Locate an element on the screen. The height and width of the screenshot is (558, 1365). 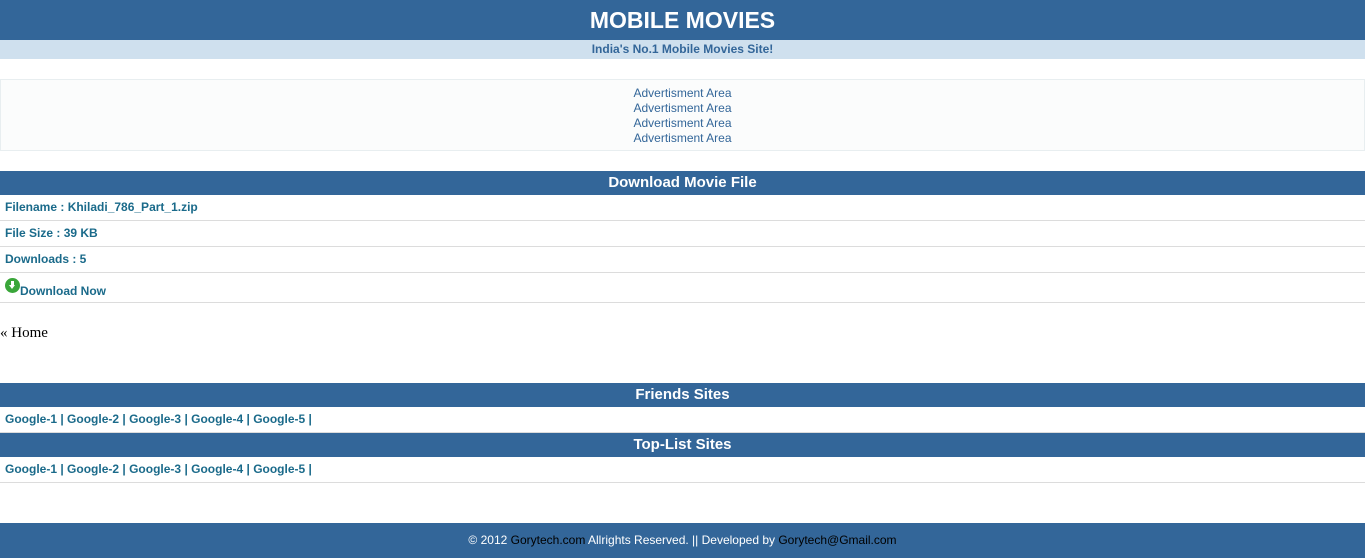
site-tagline: India's No.1 Mobile Movies Site! is located at coordinates (682, 49).